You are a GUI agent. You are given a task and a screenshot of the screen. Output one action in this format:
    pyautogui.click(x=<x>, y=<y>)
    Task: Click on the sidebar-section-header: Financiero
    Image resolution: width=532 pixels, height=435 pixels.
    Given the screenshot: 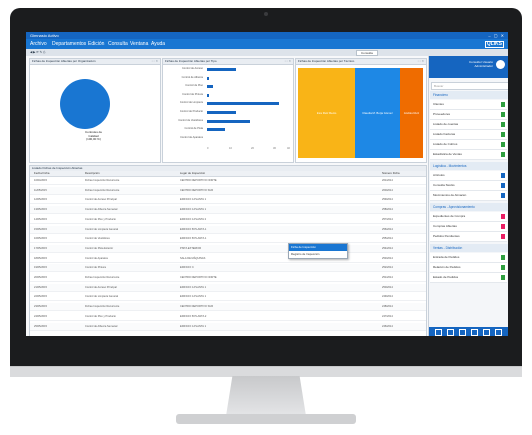 What is the action you would take?
    pyautogui.click(x=469, y=95)
    